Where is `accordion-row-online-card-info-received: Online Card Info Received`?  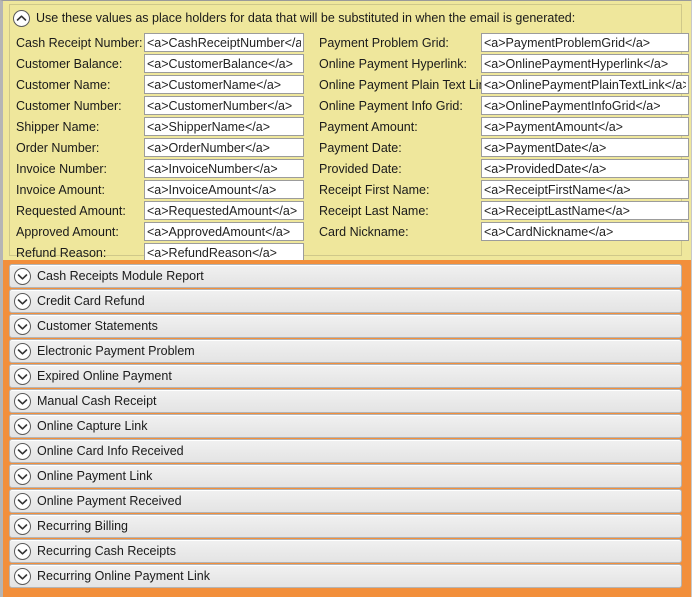
accordion-row-online-card-info-received: Online Card Info Received is located at coordinates (345, 451).